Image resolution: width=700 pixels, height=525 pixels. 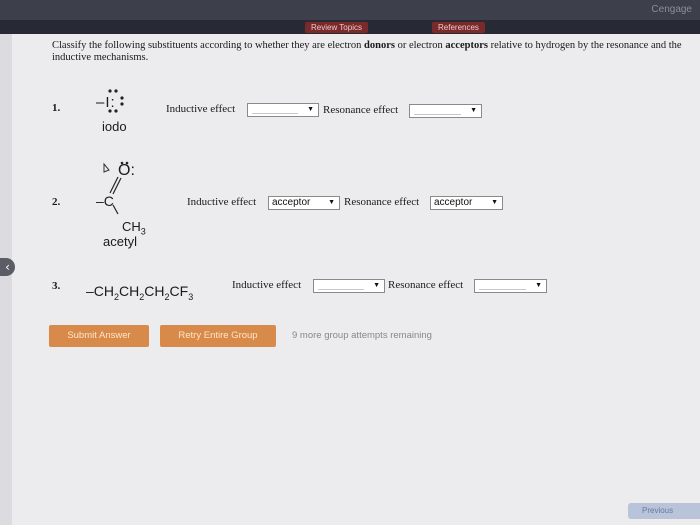 What do you see at coordinates (304, 203) in the screenshot?
I see `inductive-effect-select: acceptor ▼` at bounding box center [304, 203].